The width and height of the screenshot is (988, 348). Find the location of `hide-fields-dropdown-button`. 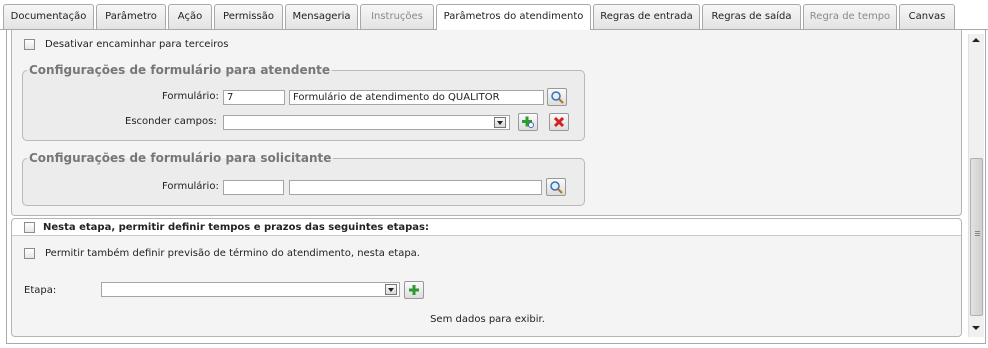

hide-fields-dropdown-button is located at coordinates (500, 122).